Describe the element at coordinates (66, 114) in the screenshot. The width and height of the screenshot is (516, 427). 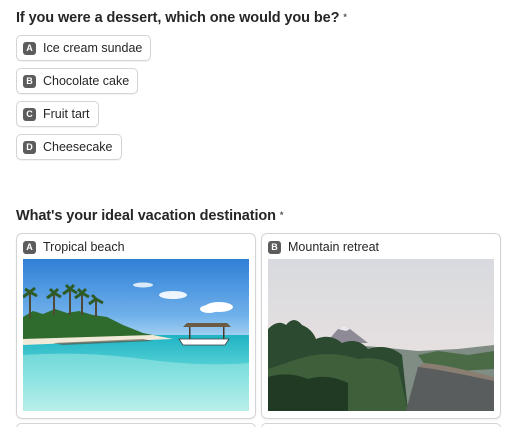
I see `option-label: Fruit tart` at that location.